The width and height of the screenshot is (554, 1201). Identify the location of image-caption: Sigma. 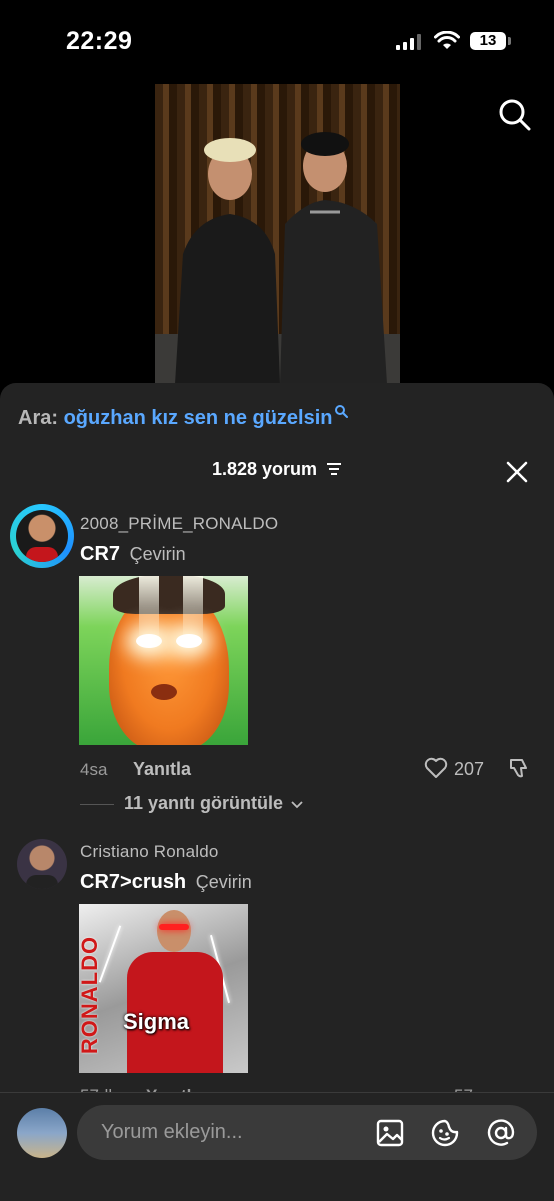
(156, 1021).